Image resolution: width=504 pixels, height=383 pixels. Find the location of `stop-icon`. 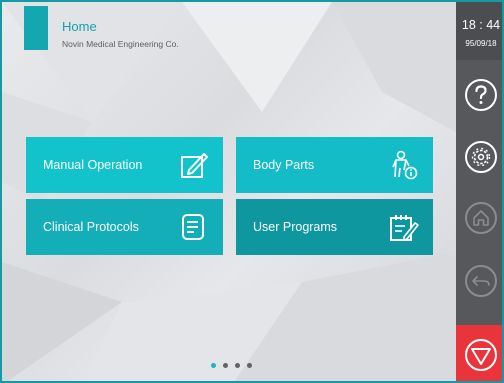

stop-icon is located at coordinates (481, 355).